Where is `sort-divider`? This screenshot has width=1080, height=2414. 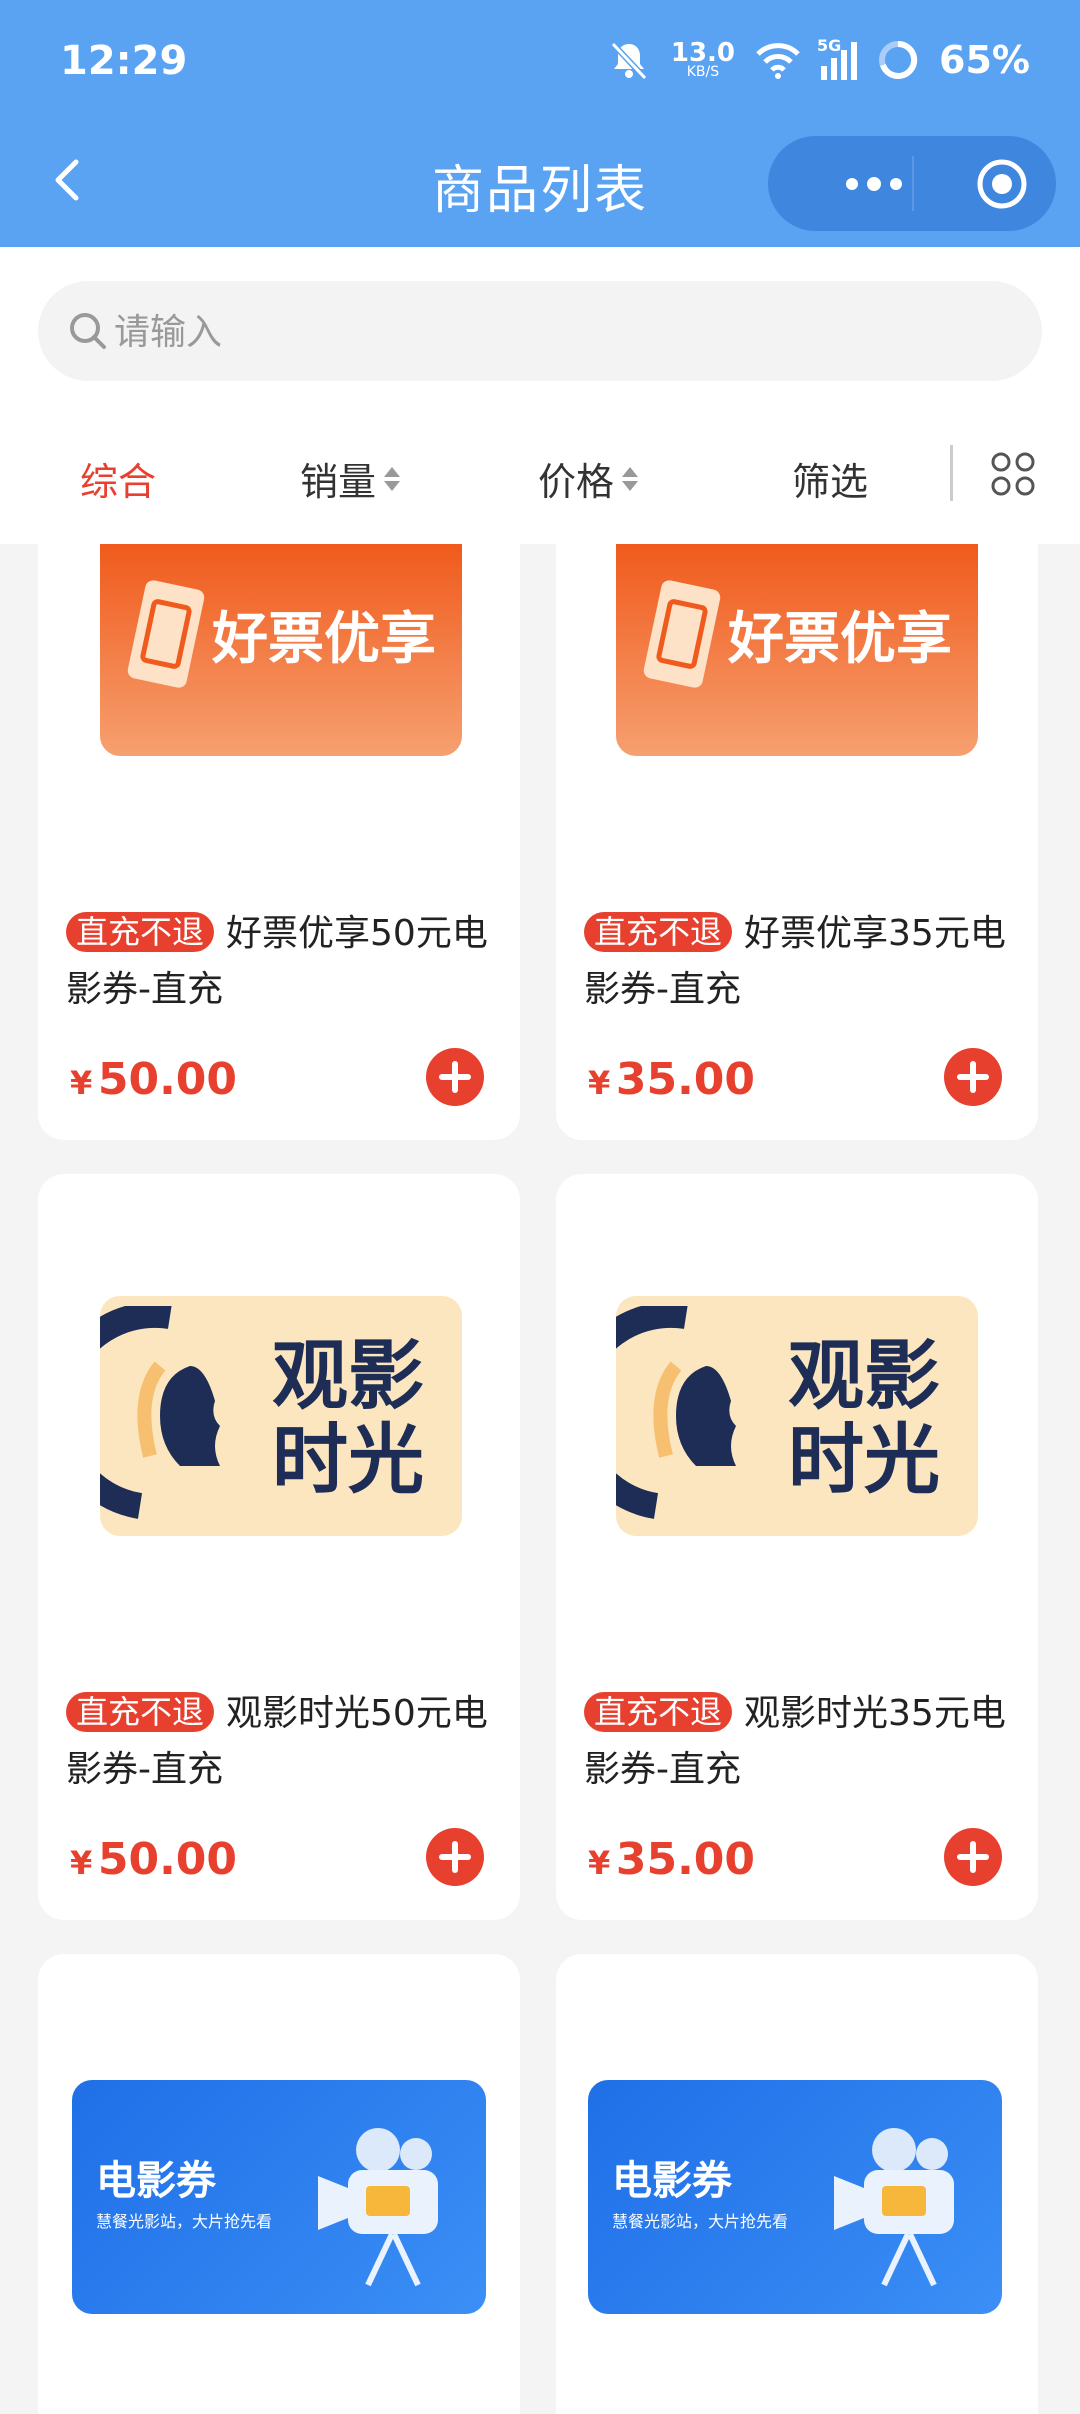
sort-divider is located at coordinates (951, 473).